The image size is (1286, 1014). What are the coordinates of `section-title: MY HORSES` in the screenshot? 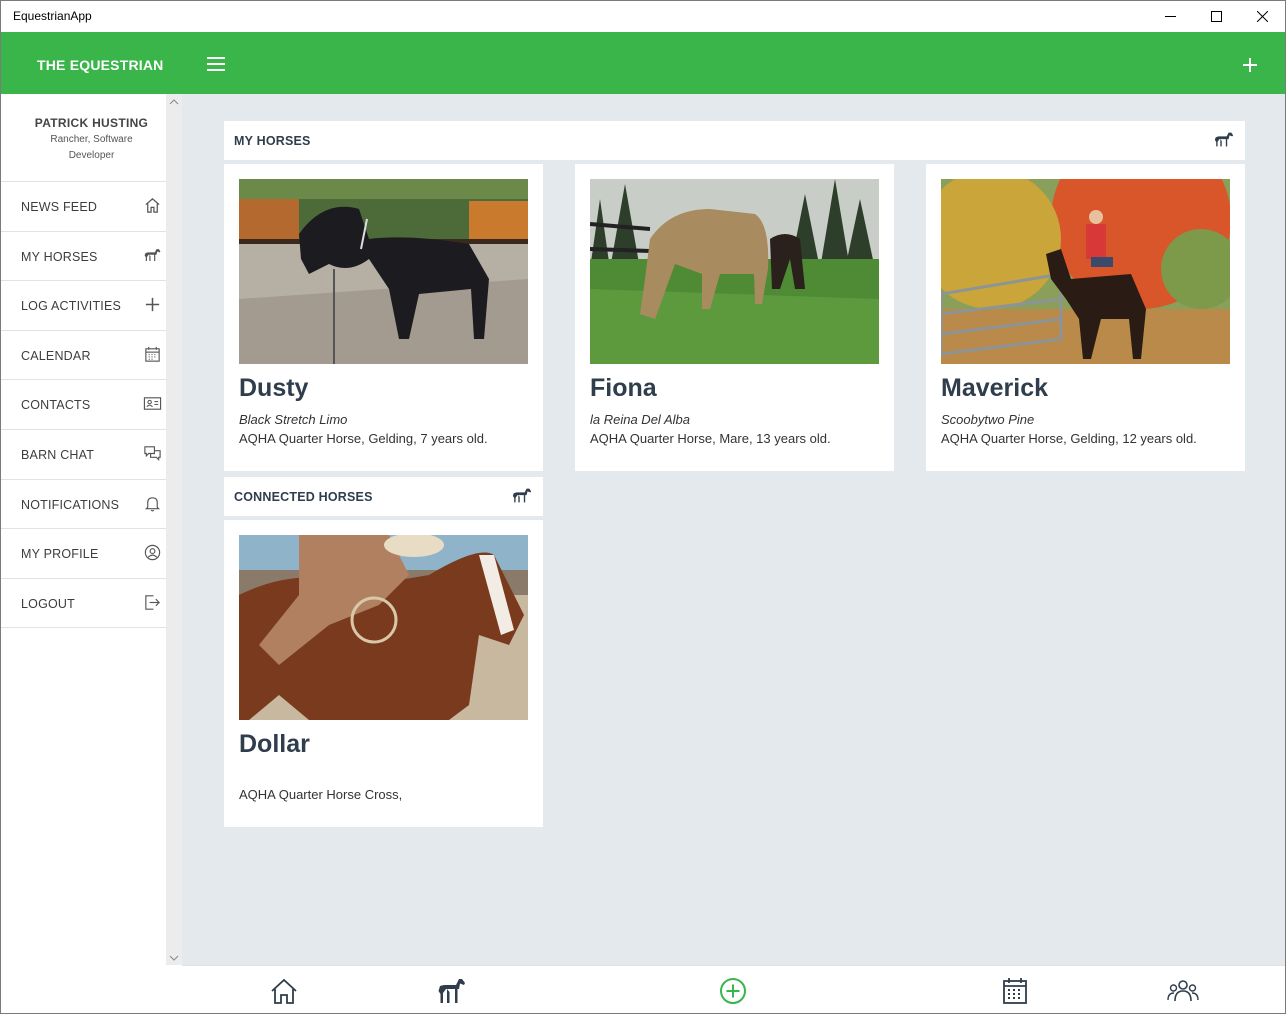 It's located at (272, 141).